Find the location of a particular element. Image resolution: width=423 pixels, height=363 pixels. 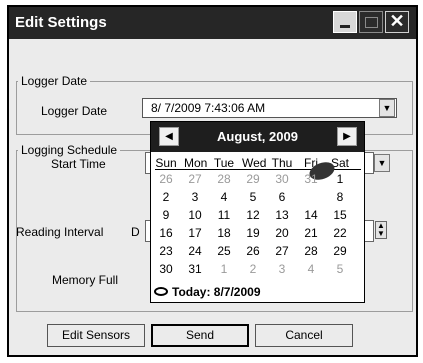

logger-date-label: Logger Date is located at coordinates (74, 111).